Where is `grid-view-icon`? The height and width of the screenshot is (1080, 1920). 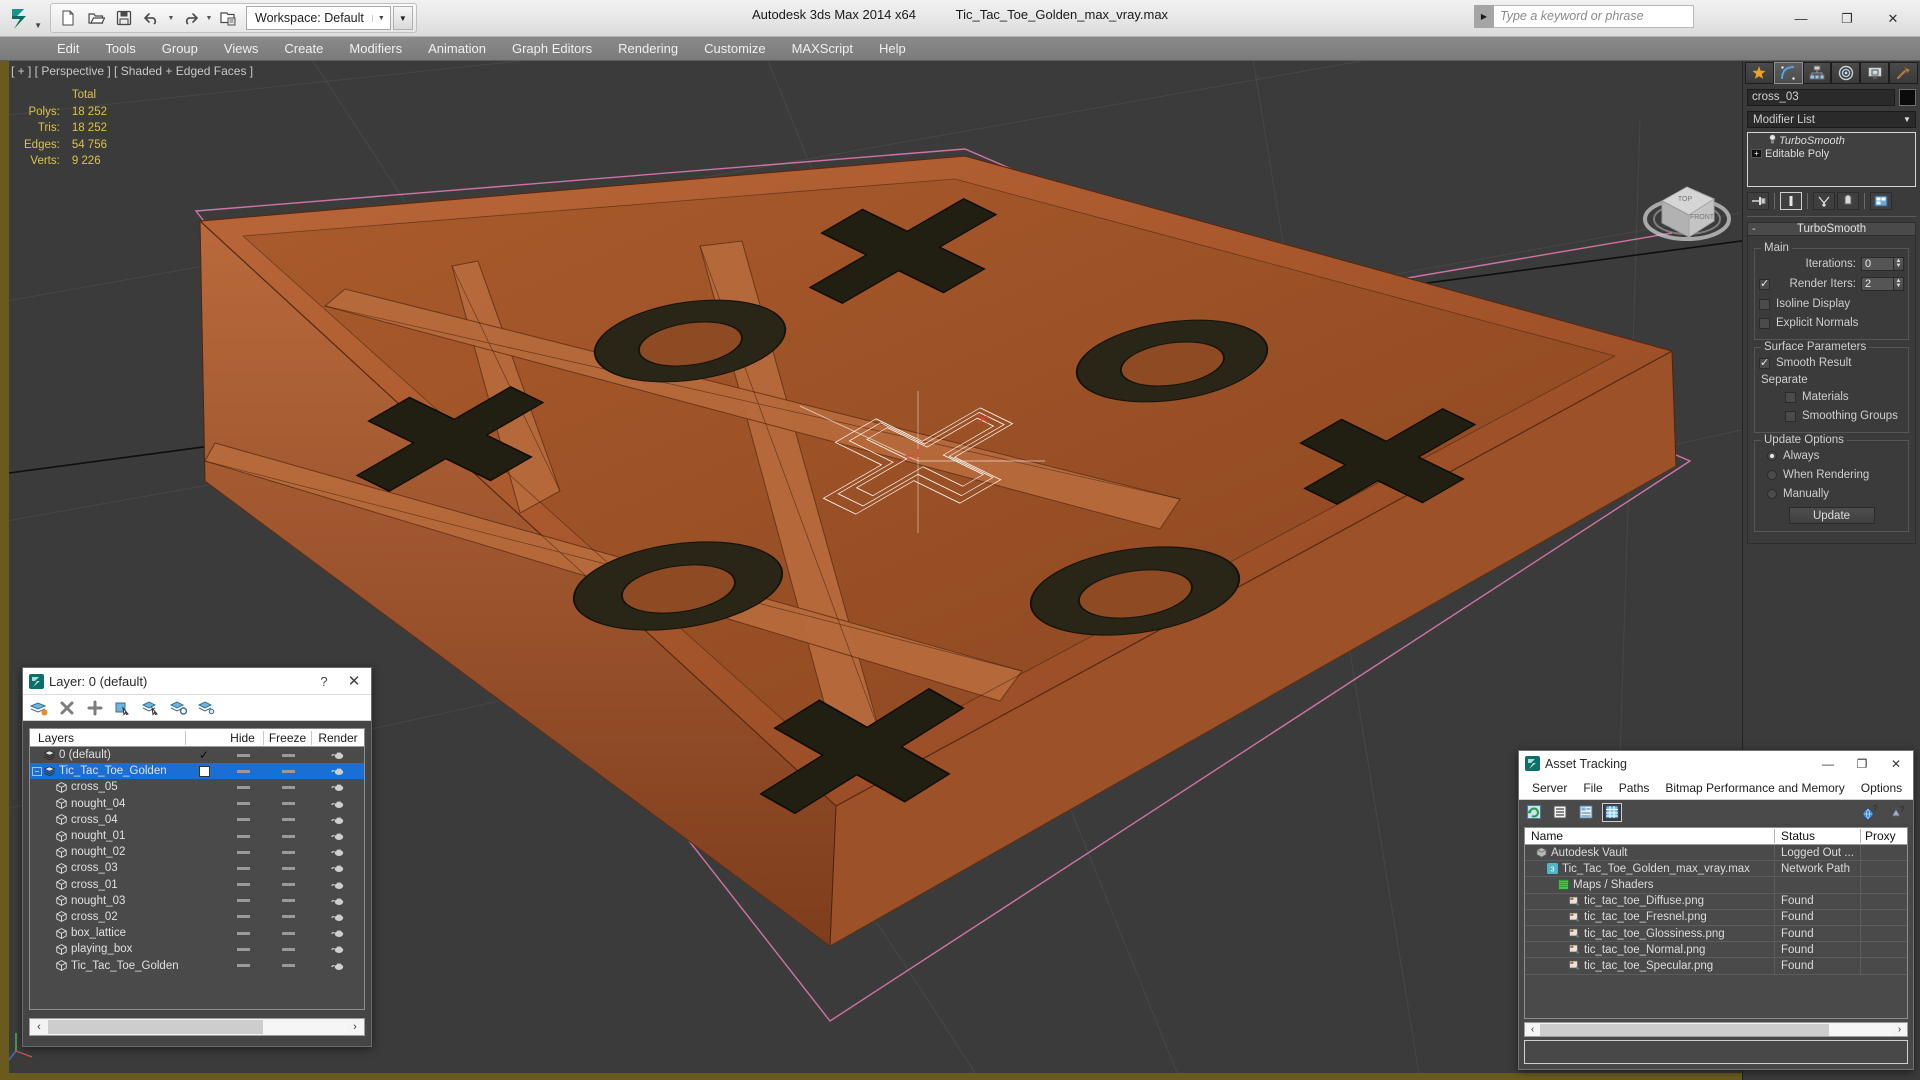
grid-view-icon is located at coordinates (1612, 812).